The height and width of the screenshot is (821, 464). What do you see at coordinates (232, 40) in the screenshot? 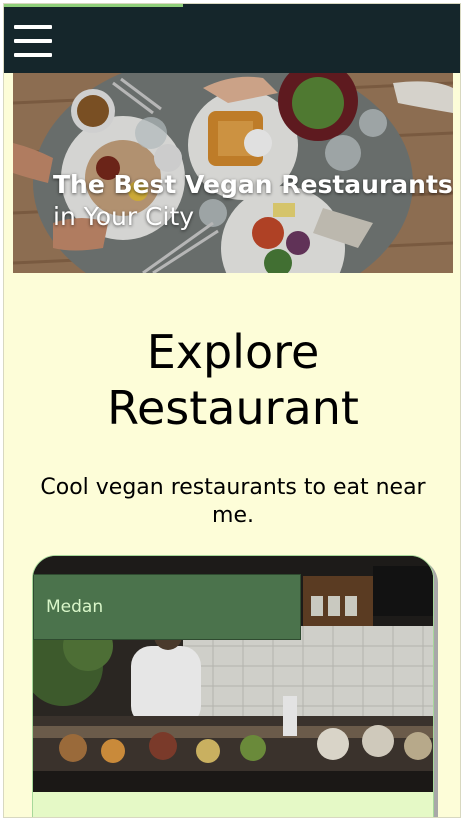
I see `top-app-bar` at bounding box center [232, 40].